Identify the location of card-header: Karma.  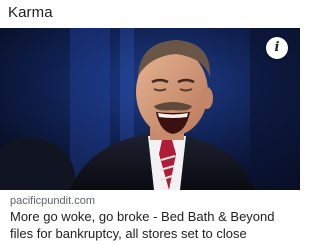
(150, 14).